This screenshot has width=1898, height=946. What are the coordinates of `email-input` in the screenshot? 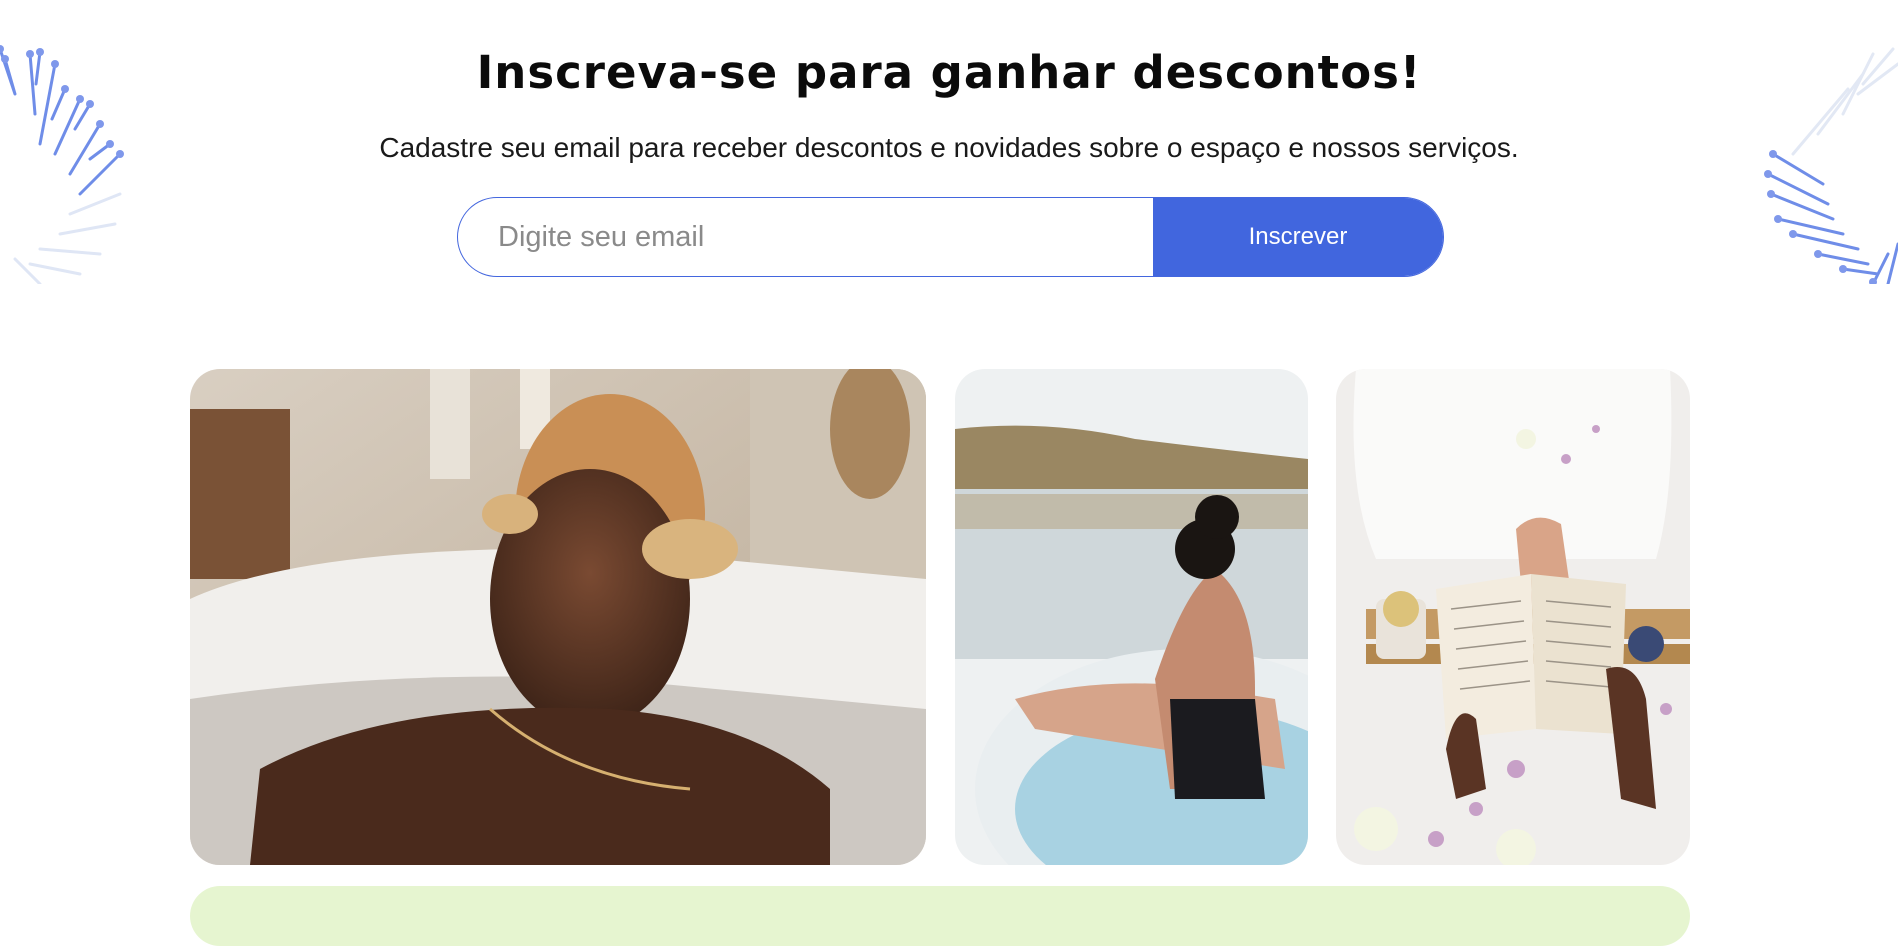 It's located at (805, 237).